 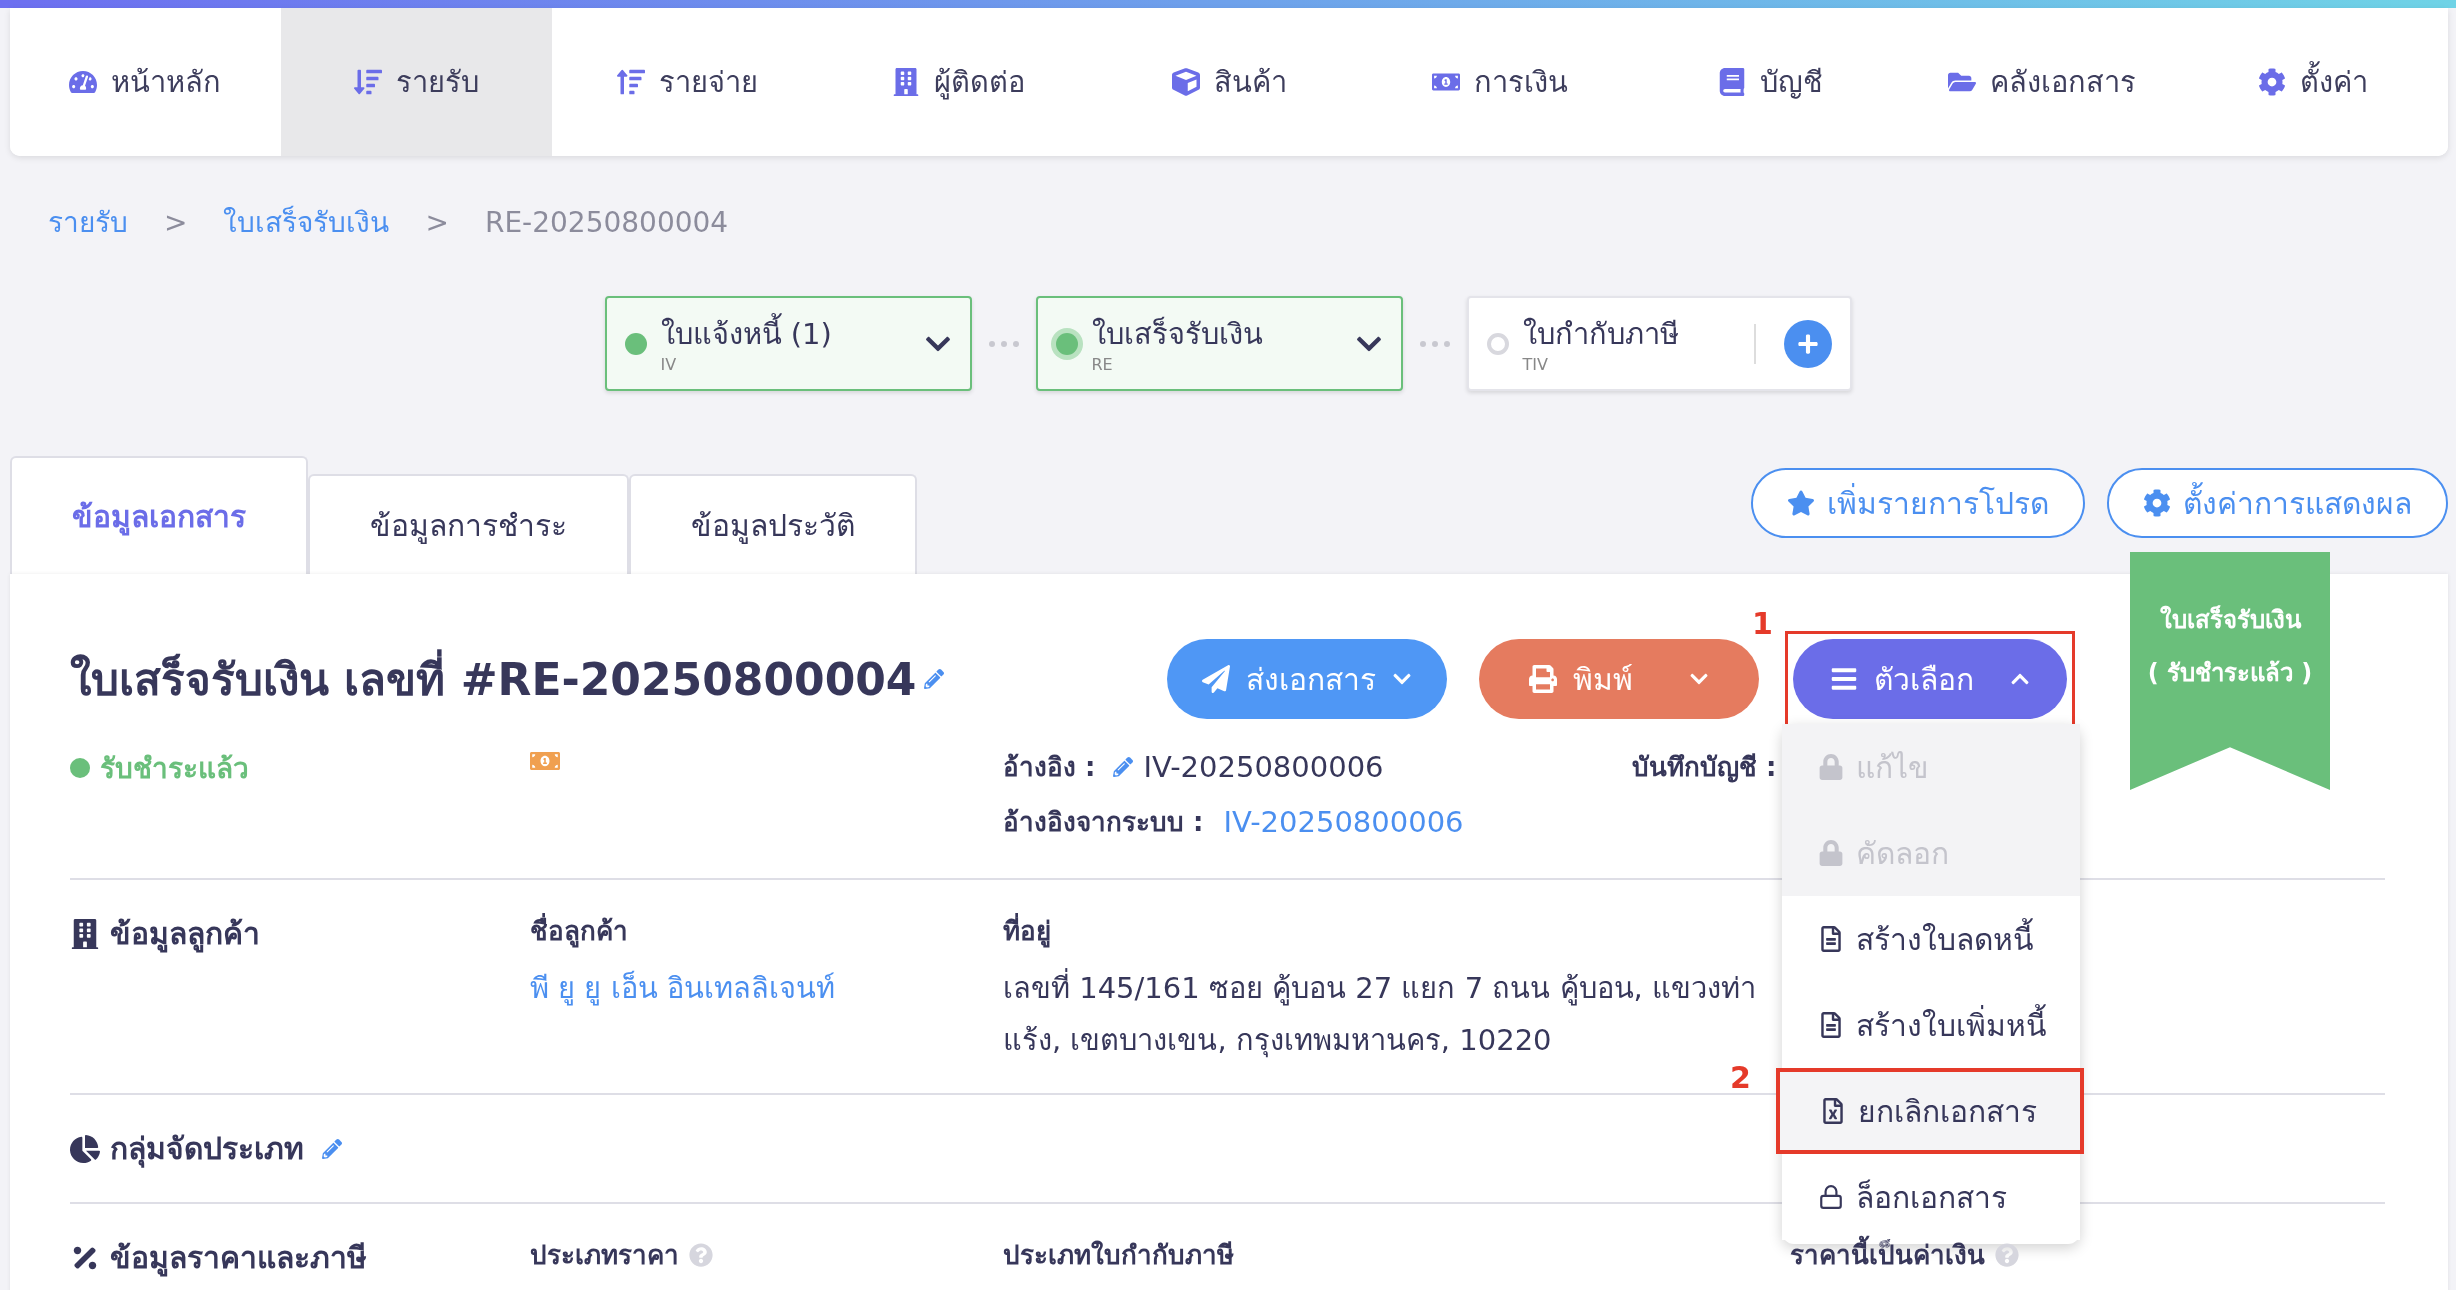 What do you see at coordinates (1543, 679) in the screenshot?
I see `printer-icon` at bounding box center [1543, 679].